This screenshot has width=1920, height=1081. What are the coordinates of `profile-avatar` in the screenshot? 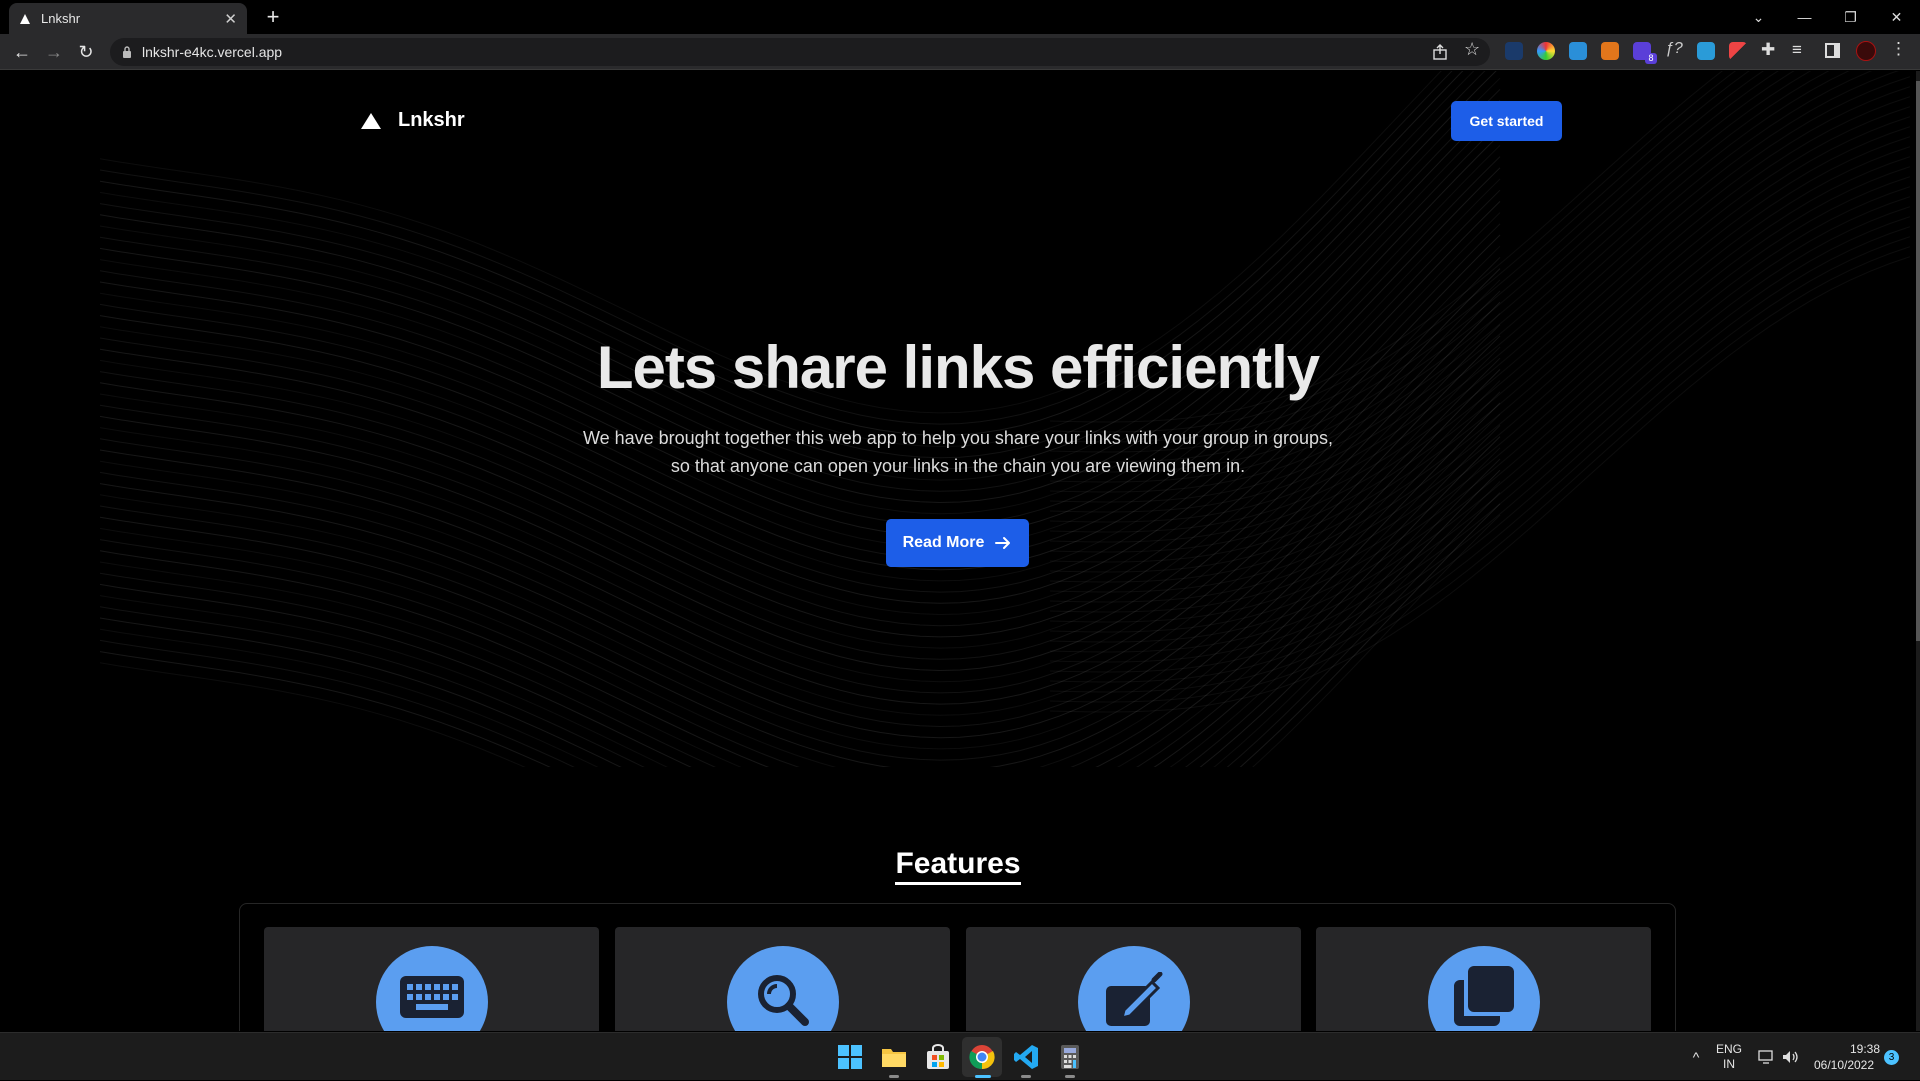 It's located at (1866, 51).